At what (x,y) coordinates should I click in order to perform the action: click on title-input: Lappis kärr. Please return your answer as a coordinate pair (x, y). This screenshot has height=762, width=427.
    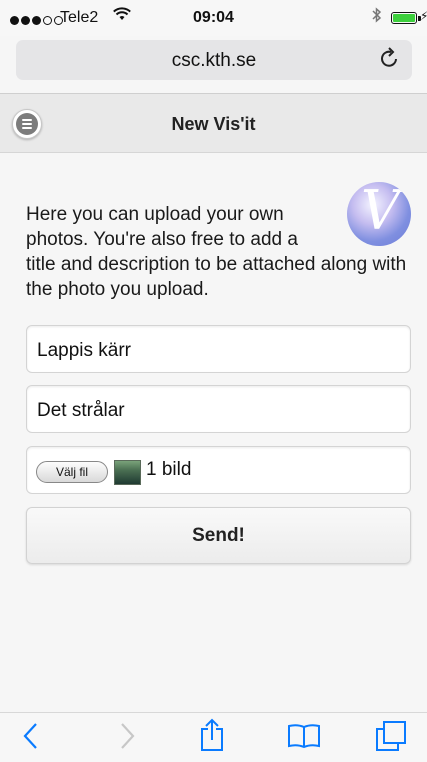
    Looking at the image, I should click on (218, 349).